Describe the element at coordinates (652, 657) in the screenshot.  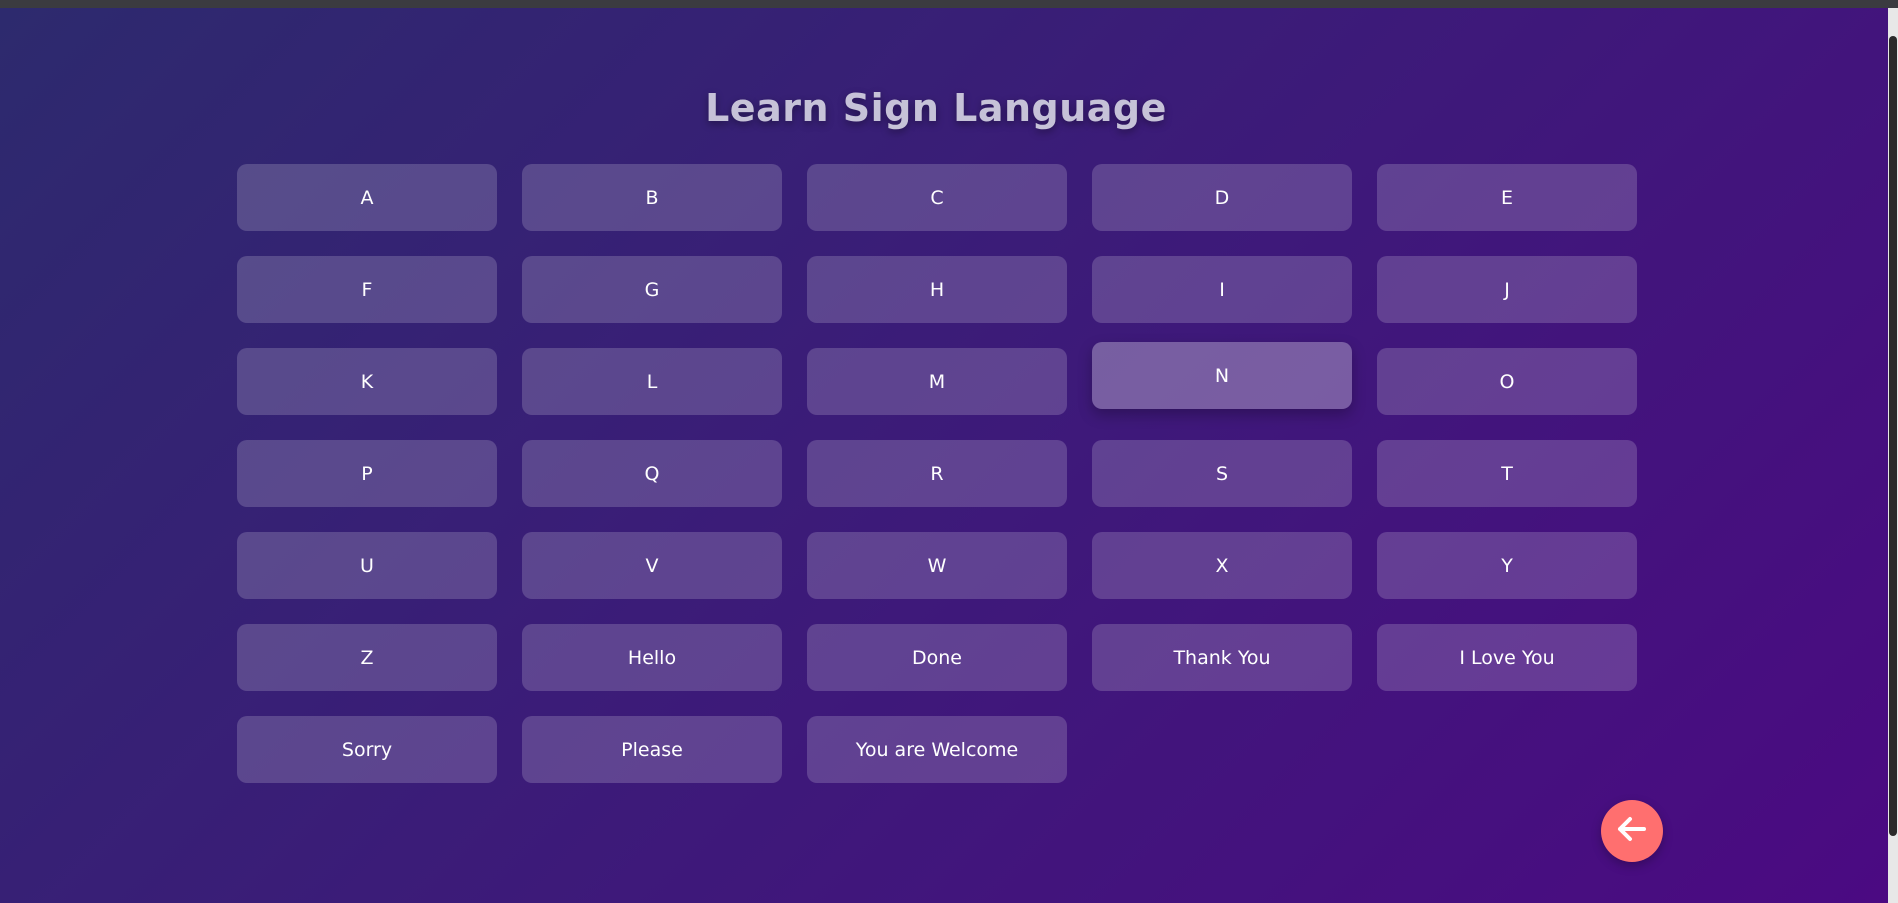
I see `sign-button-hello: Hello` at that location.